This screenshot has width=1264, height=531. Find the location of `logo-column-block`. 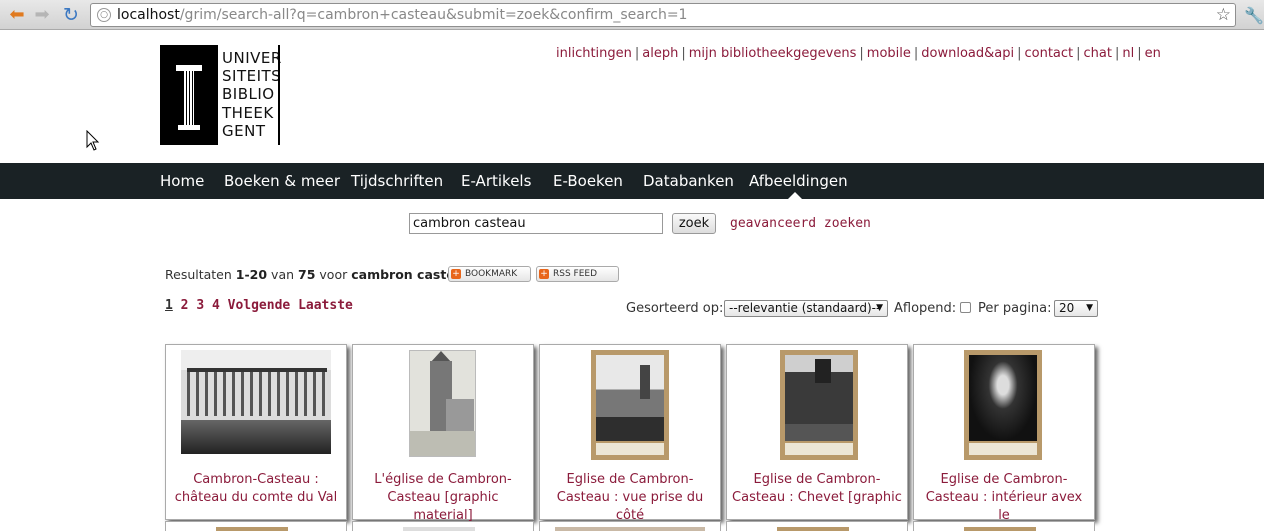

logo-column-block is located at coordinates (189, 95).